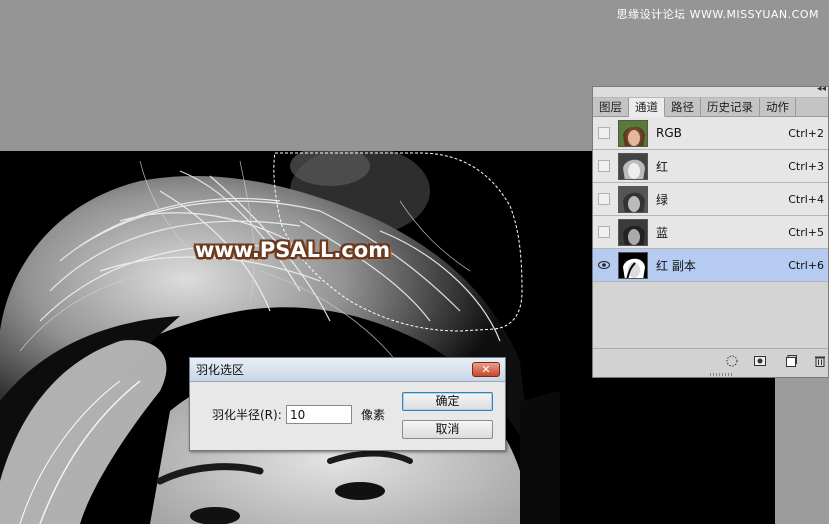 The height and width of the screenshot is (524, 829). I want to click on site-watermark: 思缘设计论坛 WWW.MISSYUAN.COM, so click(717, 14).